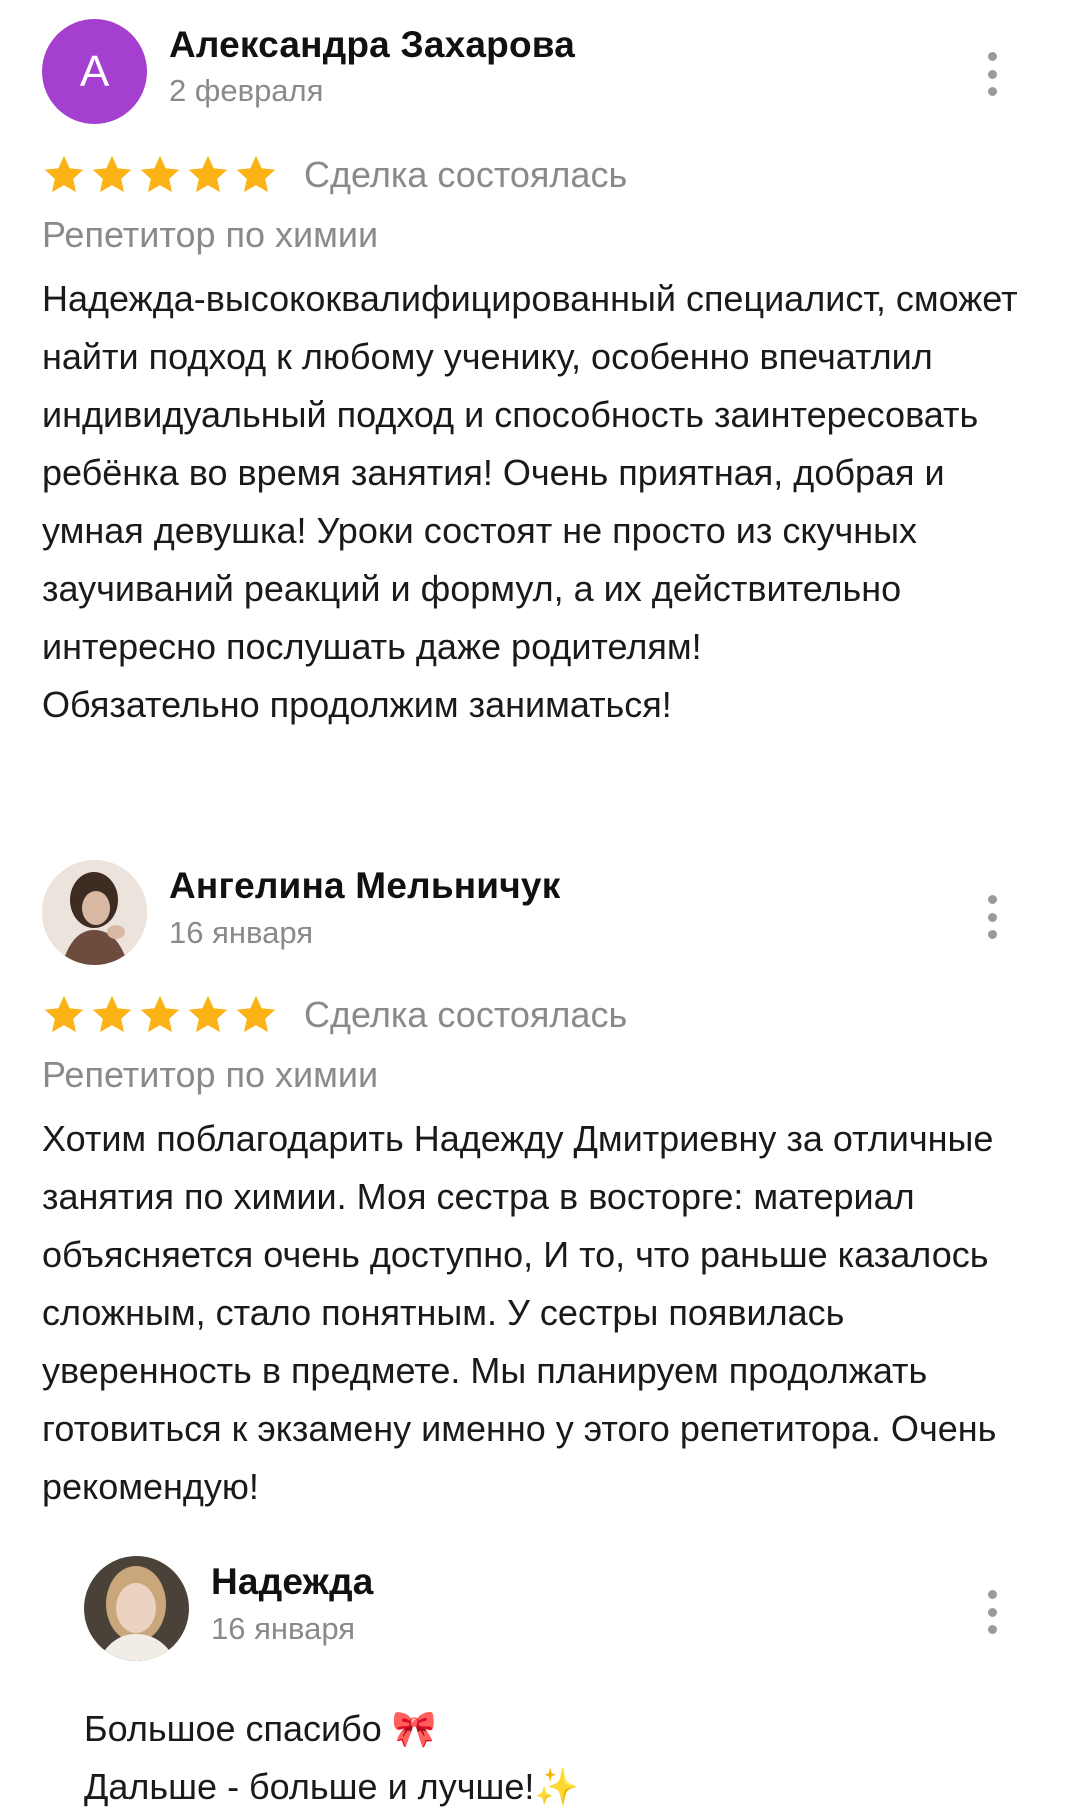  I want to click on author-name: Ангелина Мельничук, so click(364, 886).